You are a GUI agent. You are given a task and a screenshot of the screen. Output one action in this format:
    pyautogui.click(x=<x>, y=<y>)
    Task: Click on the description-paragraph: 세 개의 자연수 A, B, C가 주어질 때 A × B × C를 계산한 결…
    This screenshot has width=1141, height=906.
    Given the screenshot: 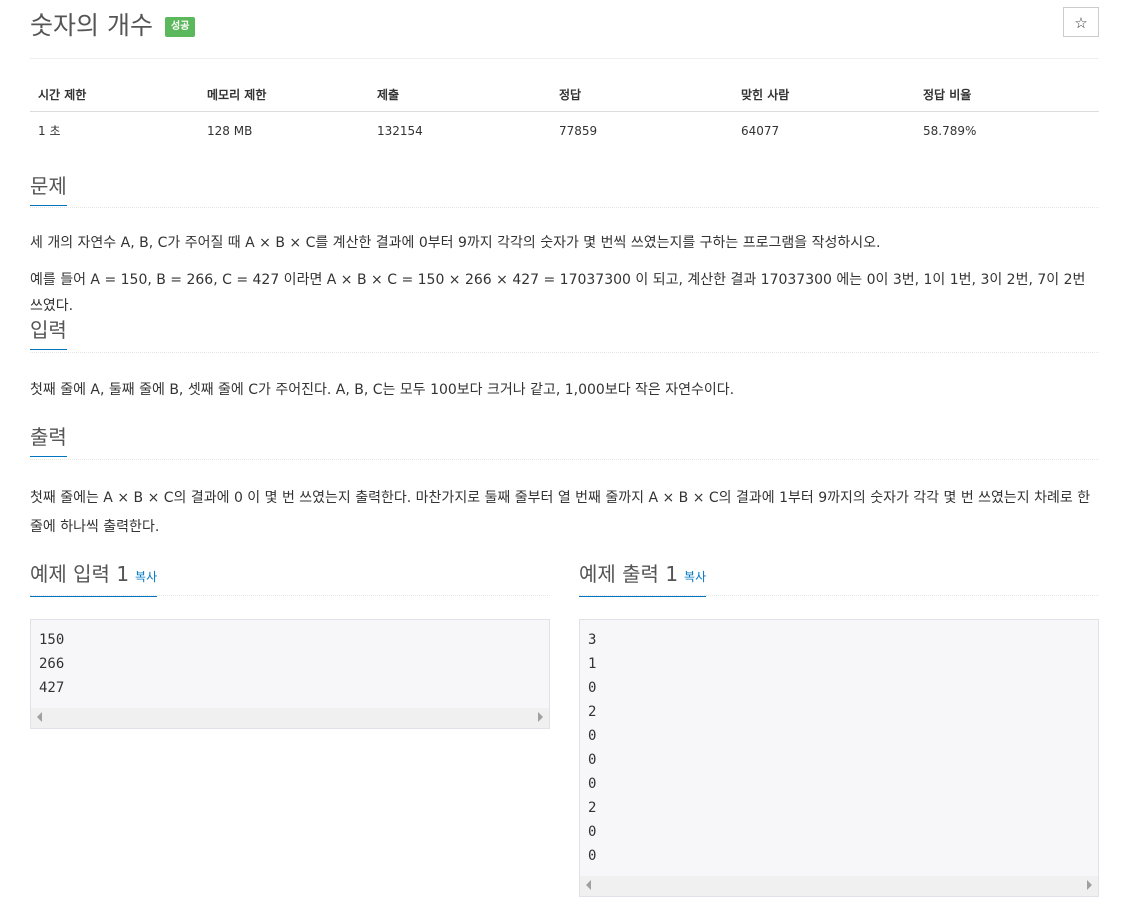 What is the action you would take?
    pyautogui.click(x=455, y=243)
    